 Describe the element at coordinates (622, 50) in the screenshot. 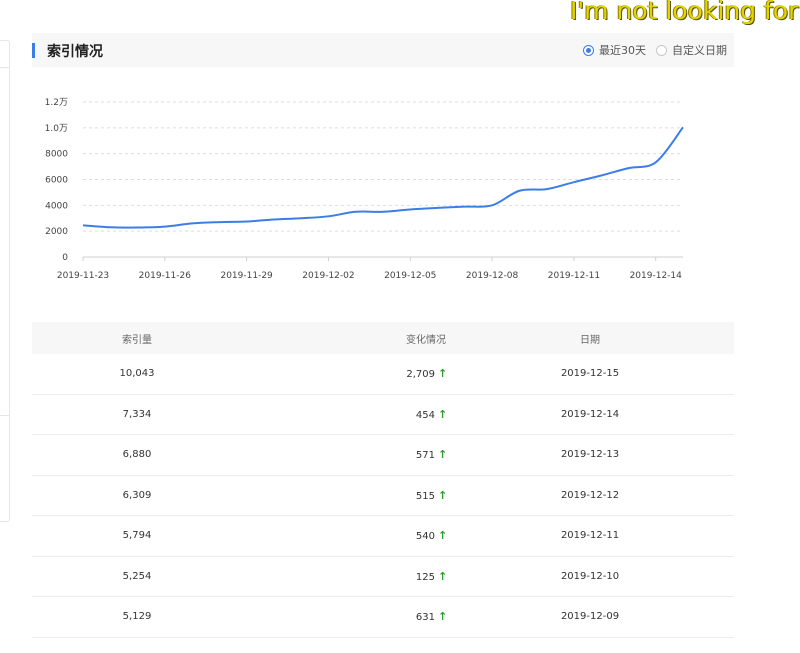

I see `radio-recent-label: 最近30天` at that location.